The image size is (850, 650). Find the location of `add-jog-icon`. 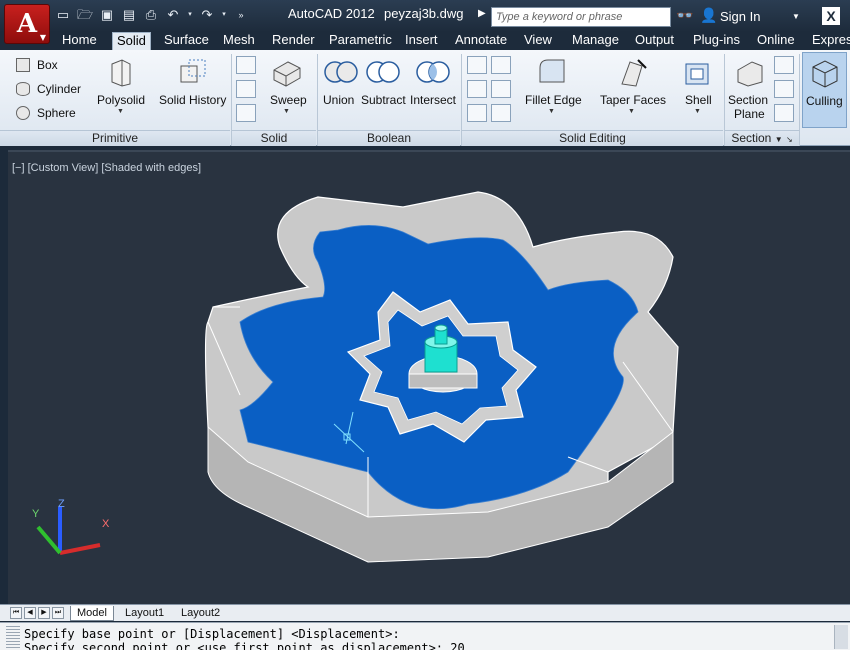

add-jog-icon is located at coordinates (784, 89).